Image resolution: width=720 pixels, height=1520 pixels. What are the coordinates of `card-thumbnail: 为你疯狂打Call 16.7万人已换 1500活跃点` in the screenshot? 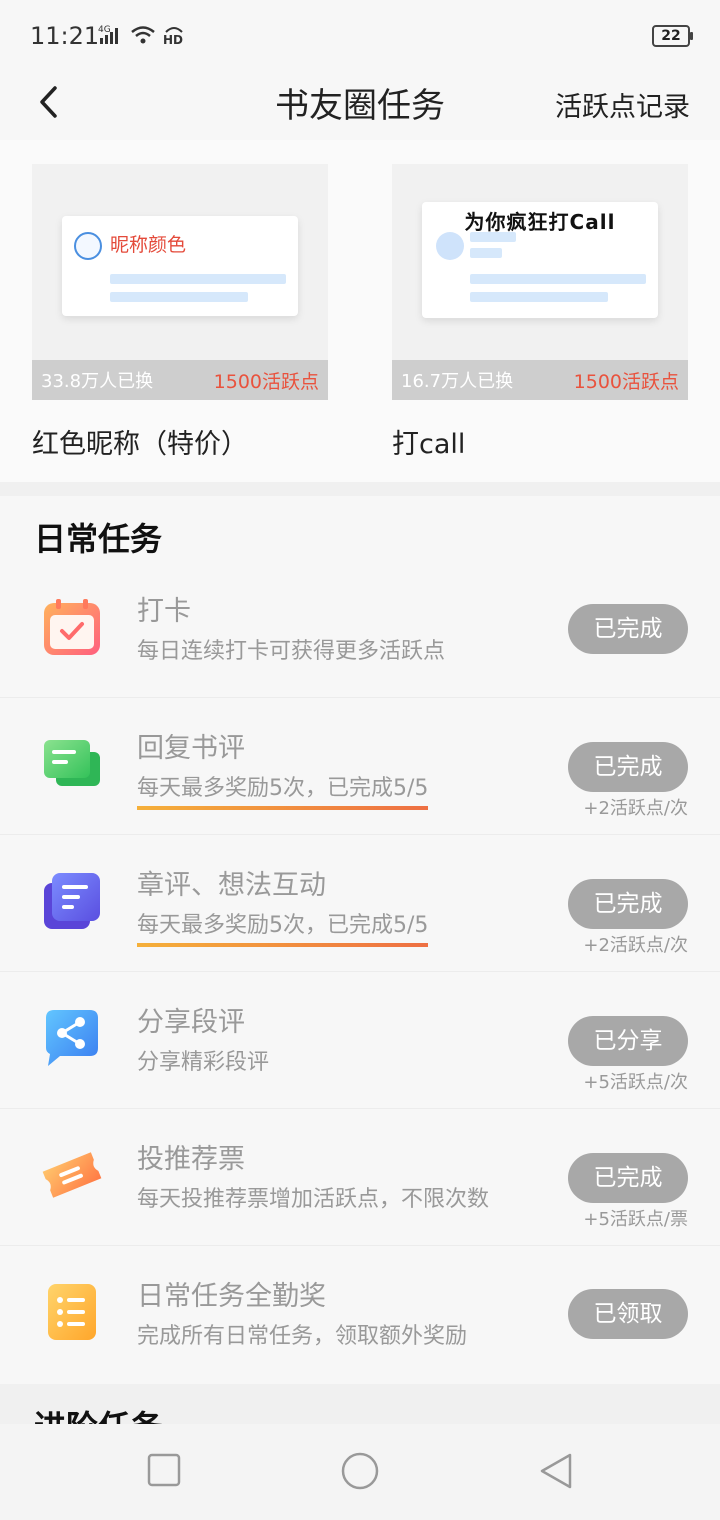 It's located at (540, 282).